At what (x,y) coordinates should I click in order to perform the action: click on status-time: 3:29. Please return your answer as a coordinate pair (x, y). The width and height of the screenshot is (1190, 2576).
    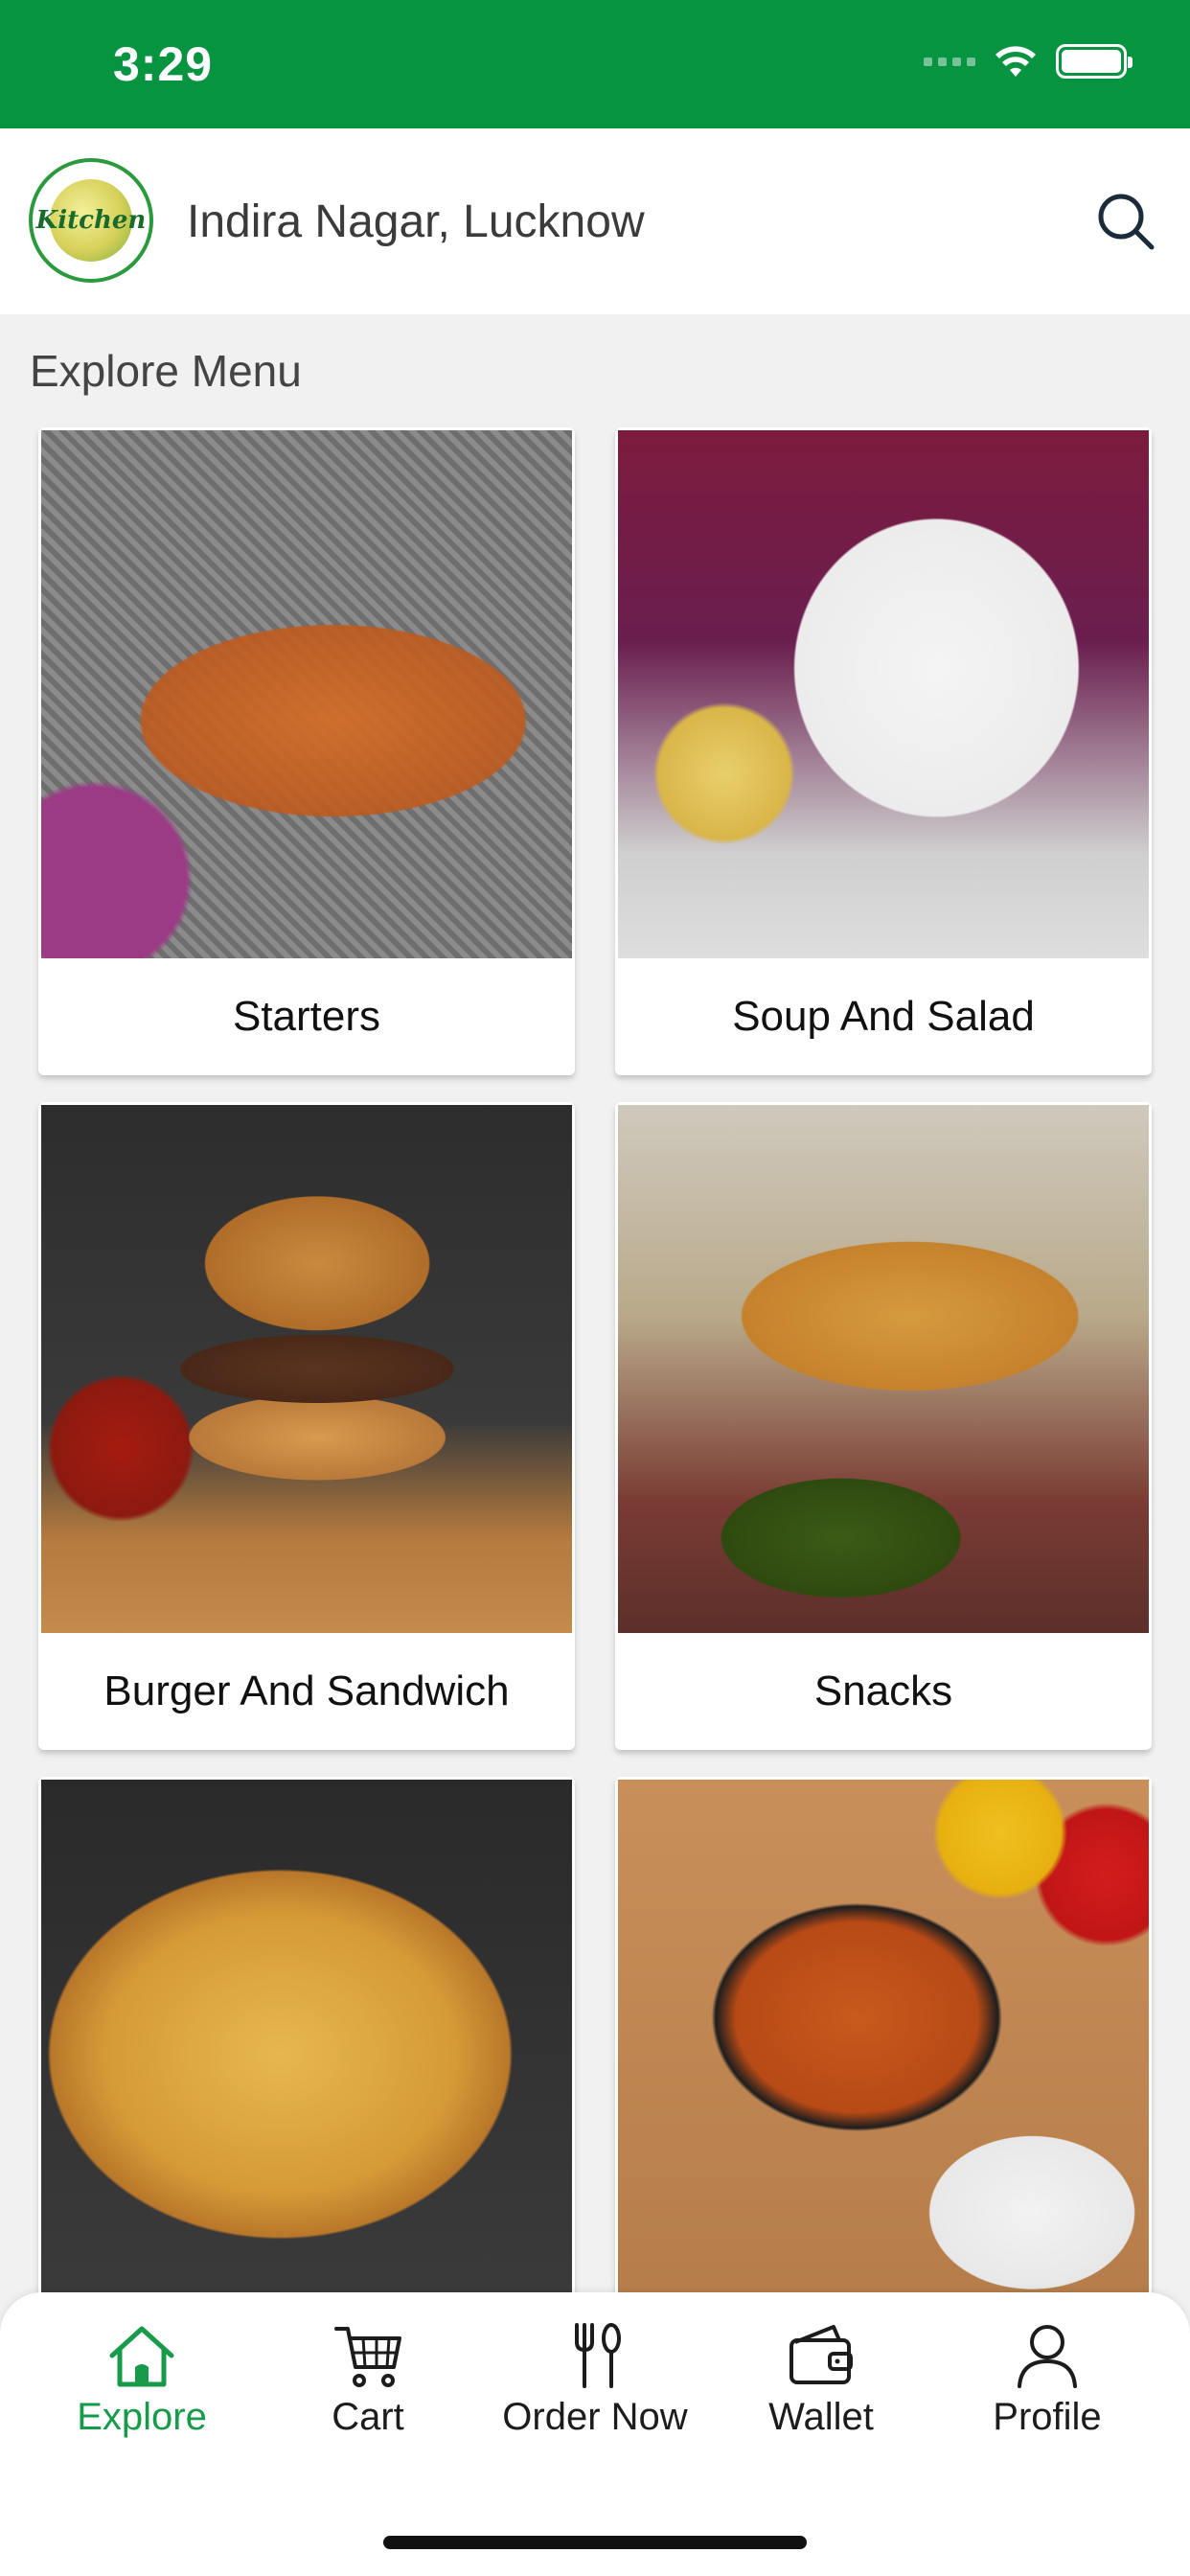
    Looking at the image, I should click on (163, 64).